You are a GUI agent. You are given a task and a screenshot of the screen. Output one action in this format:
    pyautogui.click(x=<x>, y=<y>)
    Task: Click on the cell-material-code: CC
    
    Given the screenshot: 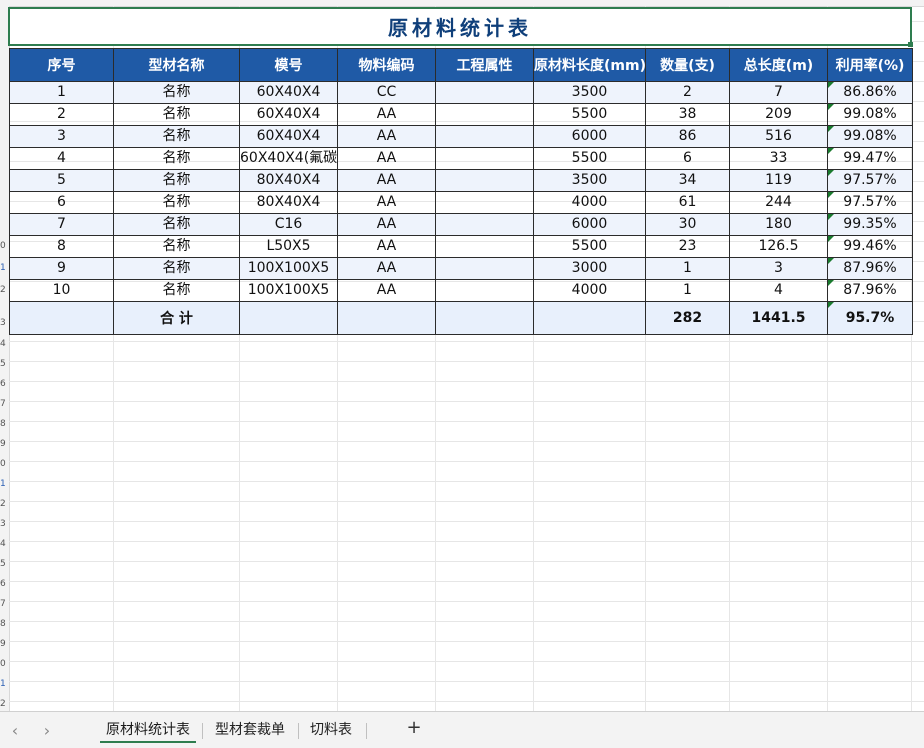 What is the action you would take?
    pyautogui.click(x=386, y=92)
    